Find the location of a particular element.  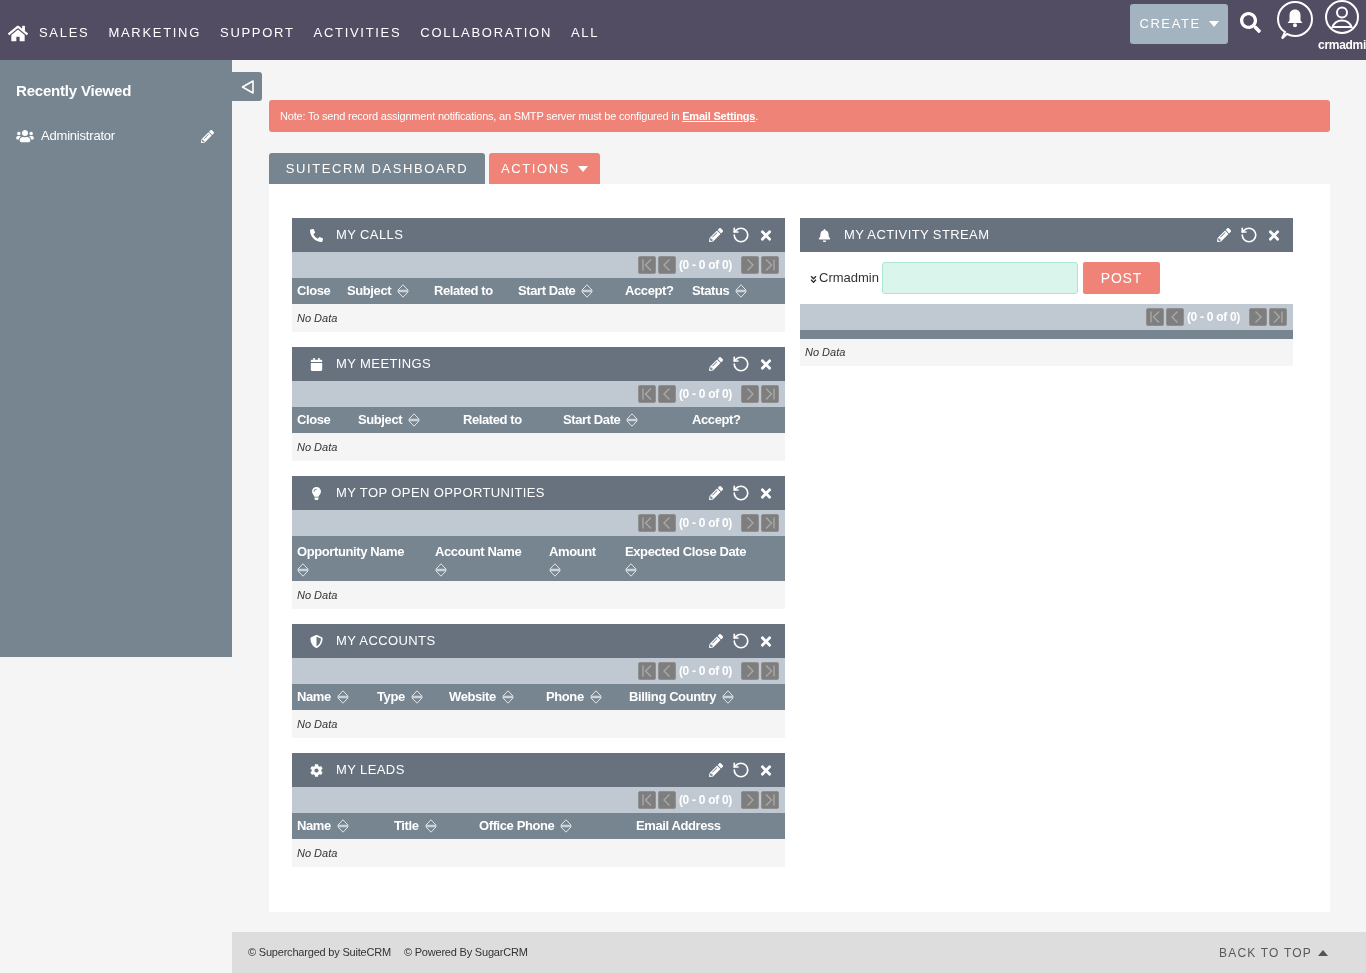

column-header: Opportunity Name is located at coordinates (350, 552).